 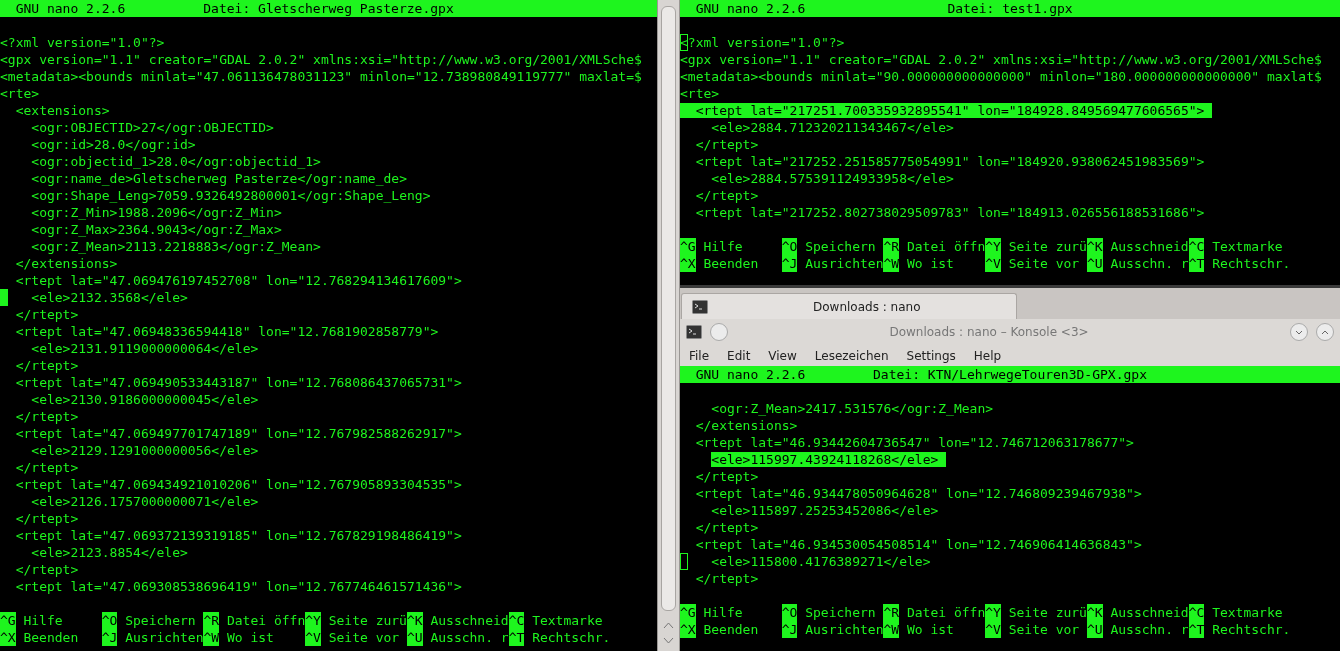 I want to click on code-line: <extensions>, so click(x=62, y=110).